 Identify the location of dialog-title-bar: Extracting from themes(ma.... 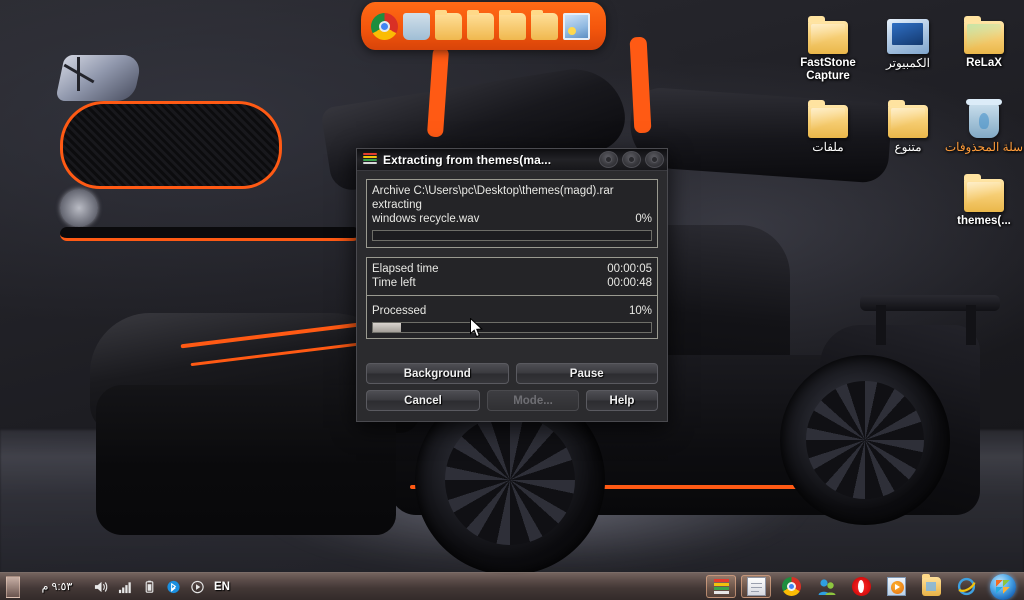
(512, 160).